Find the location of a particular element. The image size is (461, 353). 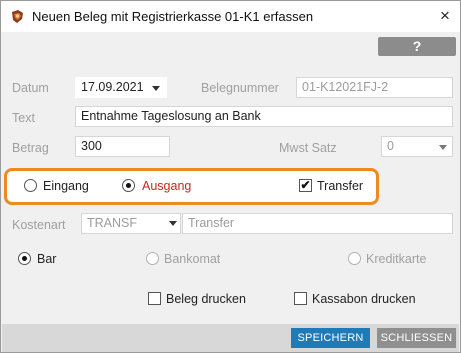

bankomat-label: Bankomat is located at coordinates (192, 259).